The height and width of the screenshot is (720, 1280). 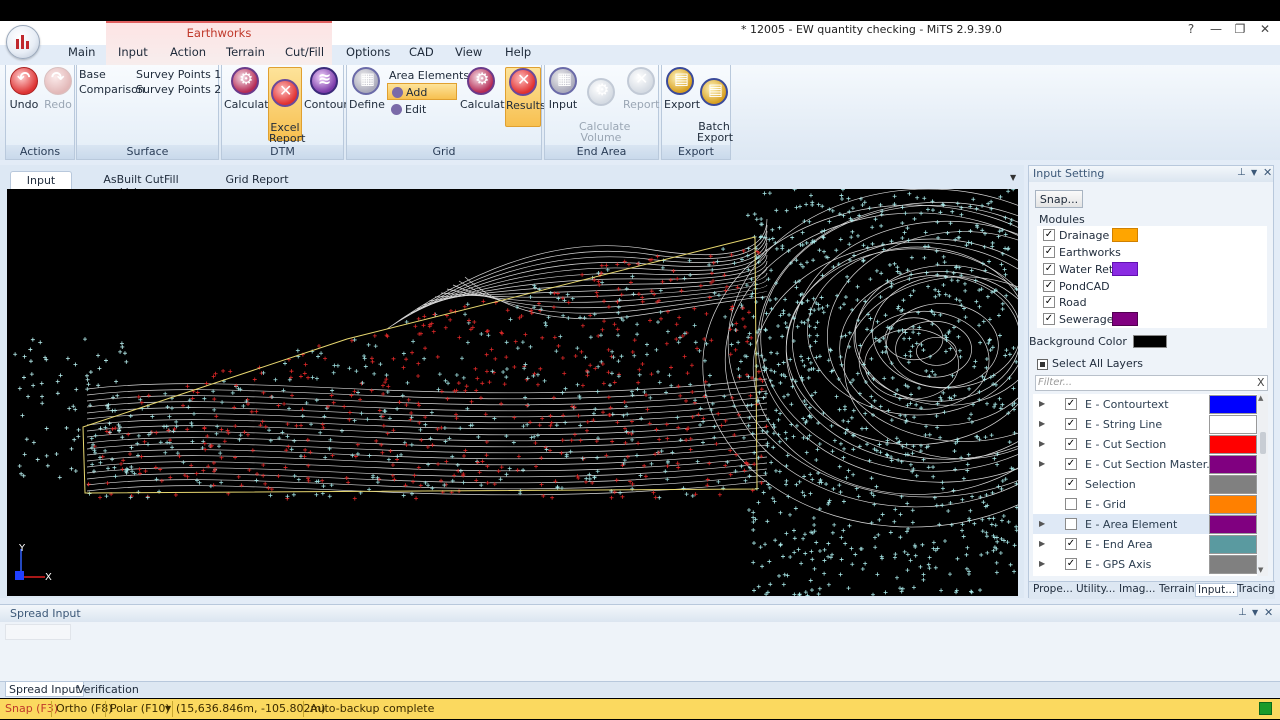 What do you see at coordinates (188, 52) in the screenshot?
I see `tab-action: Action` at bounding box center [188, 52].